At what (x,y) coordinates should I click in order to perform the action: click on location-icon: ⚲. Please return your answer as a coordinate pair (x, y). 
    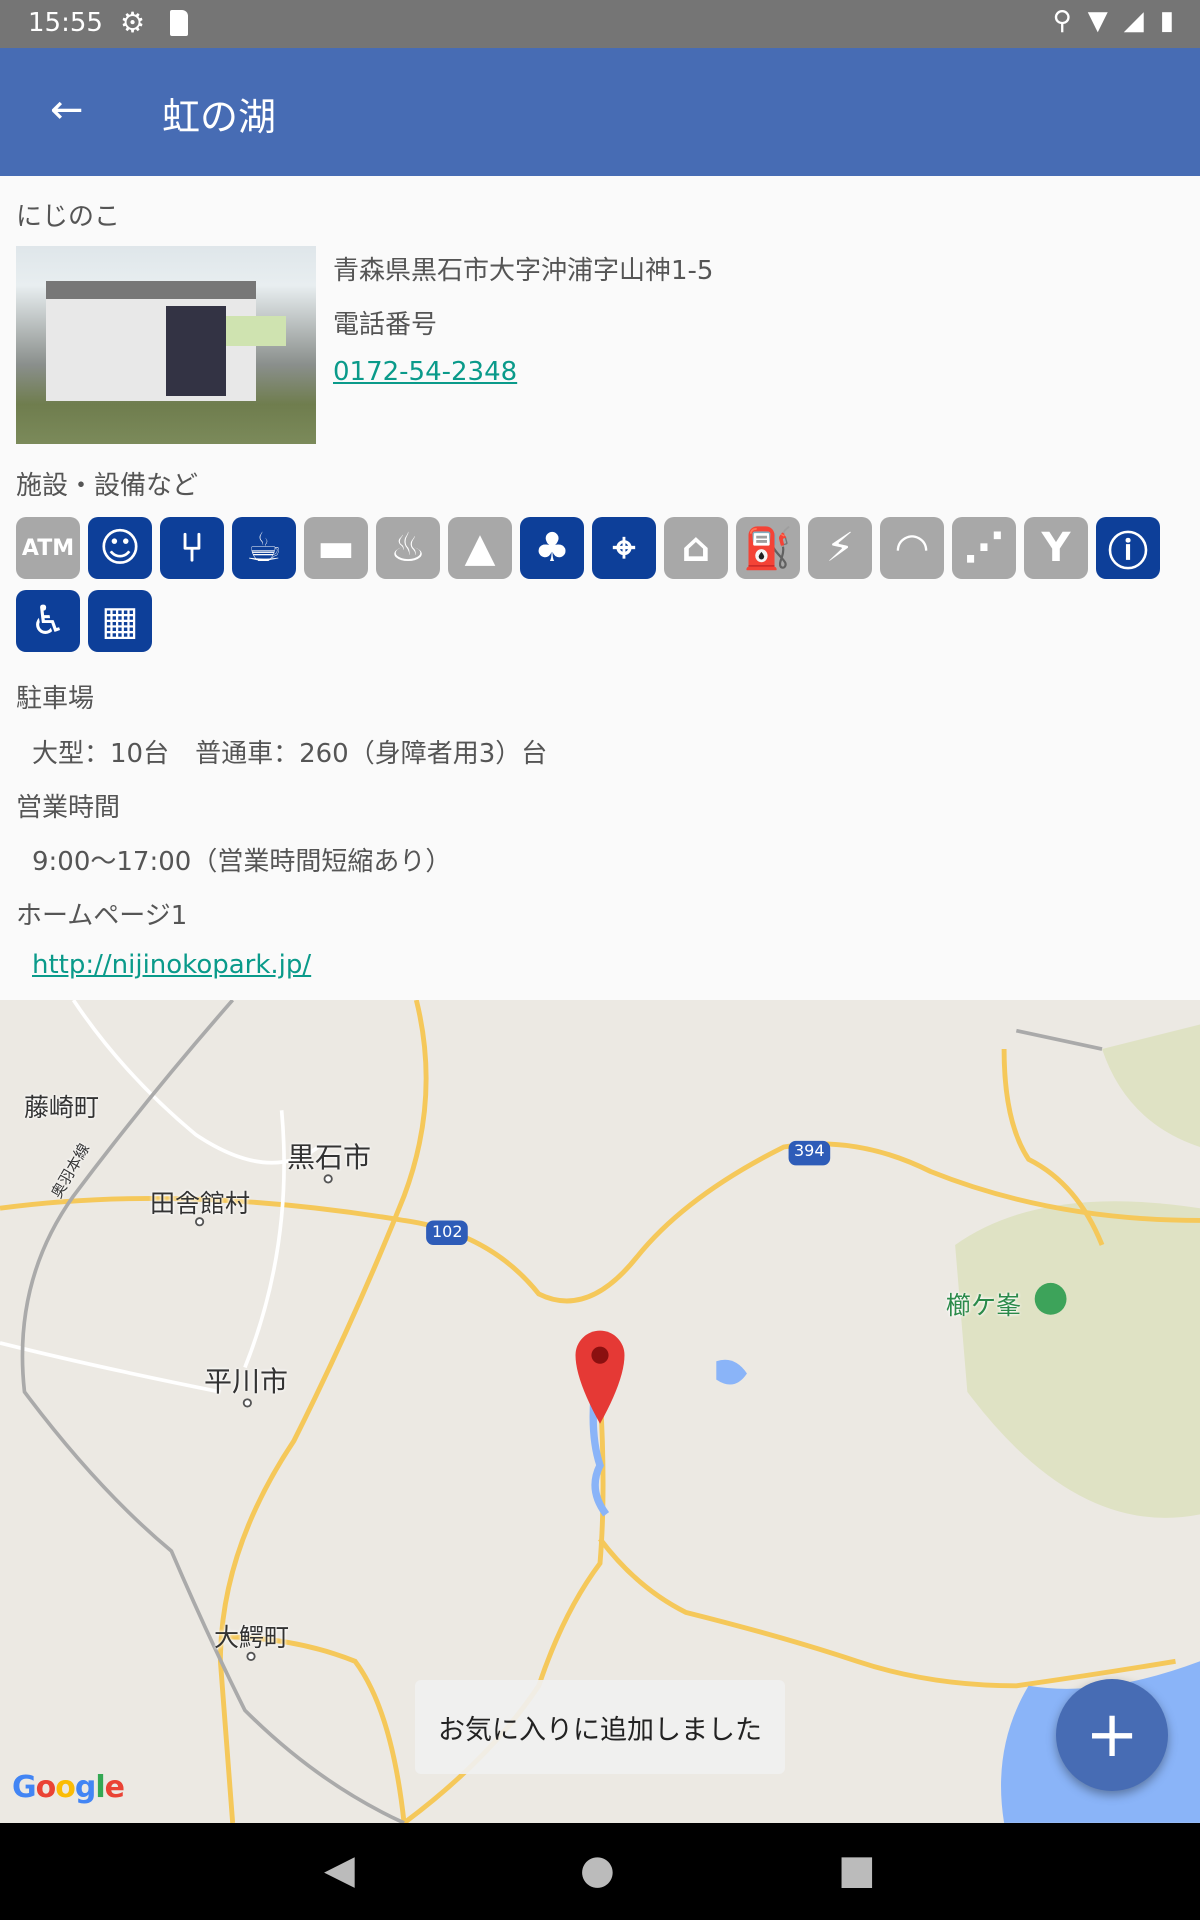
    Looking at the image, I should click on (1062, 21).